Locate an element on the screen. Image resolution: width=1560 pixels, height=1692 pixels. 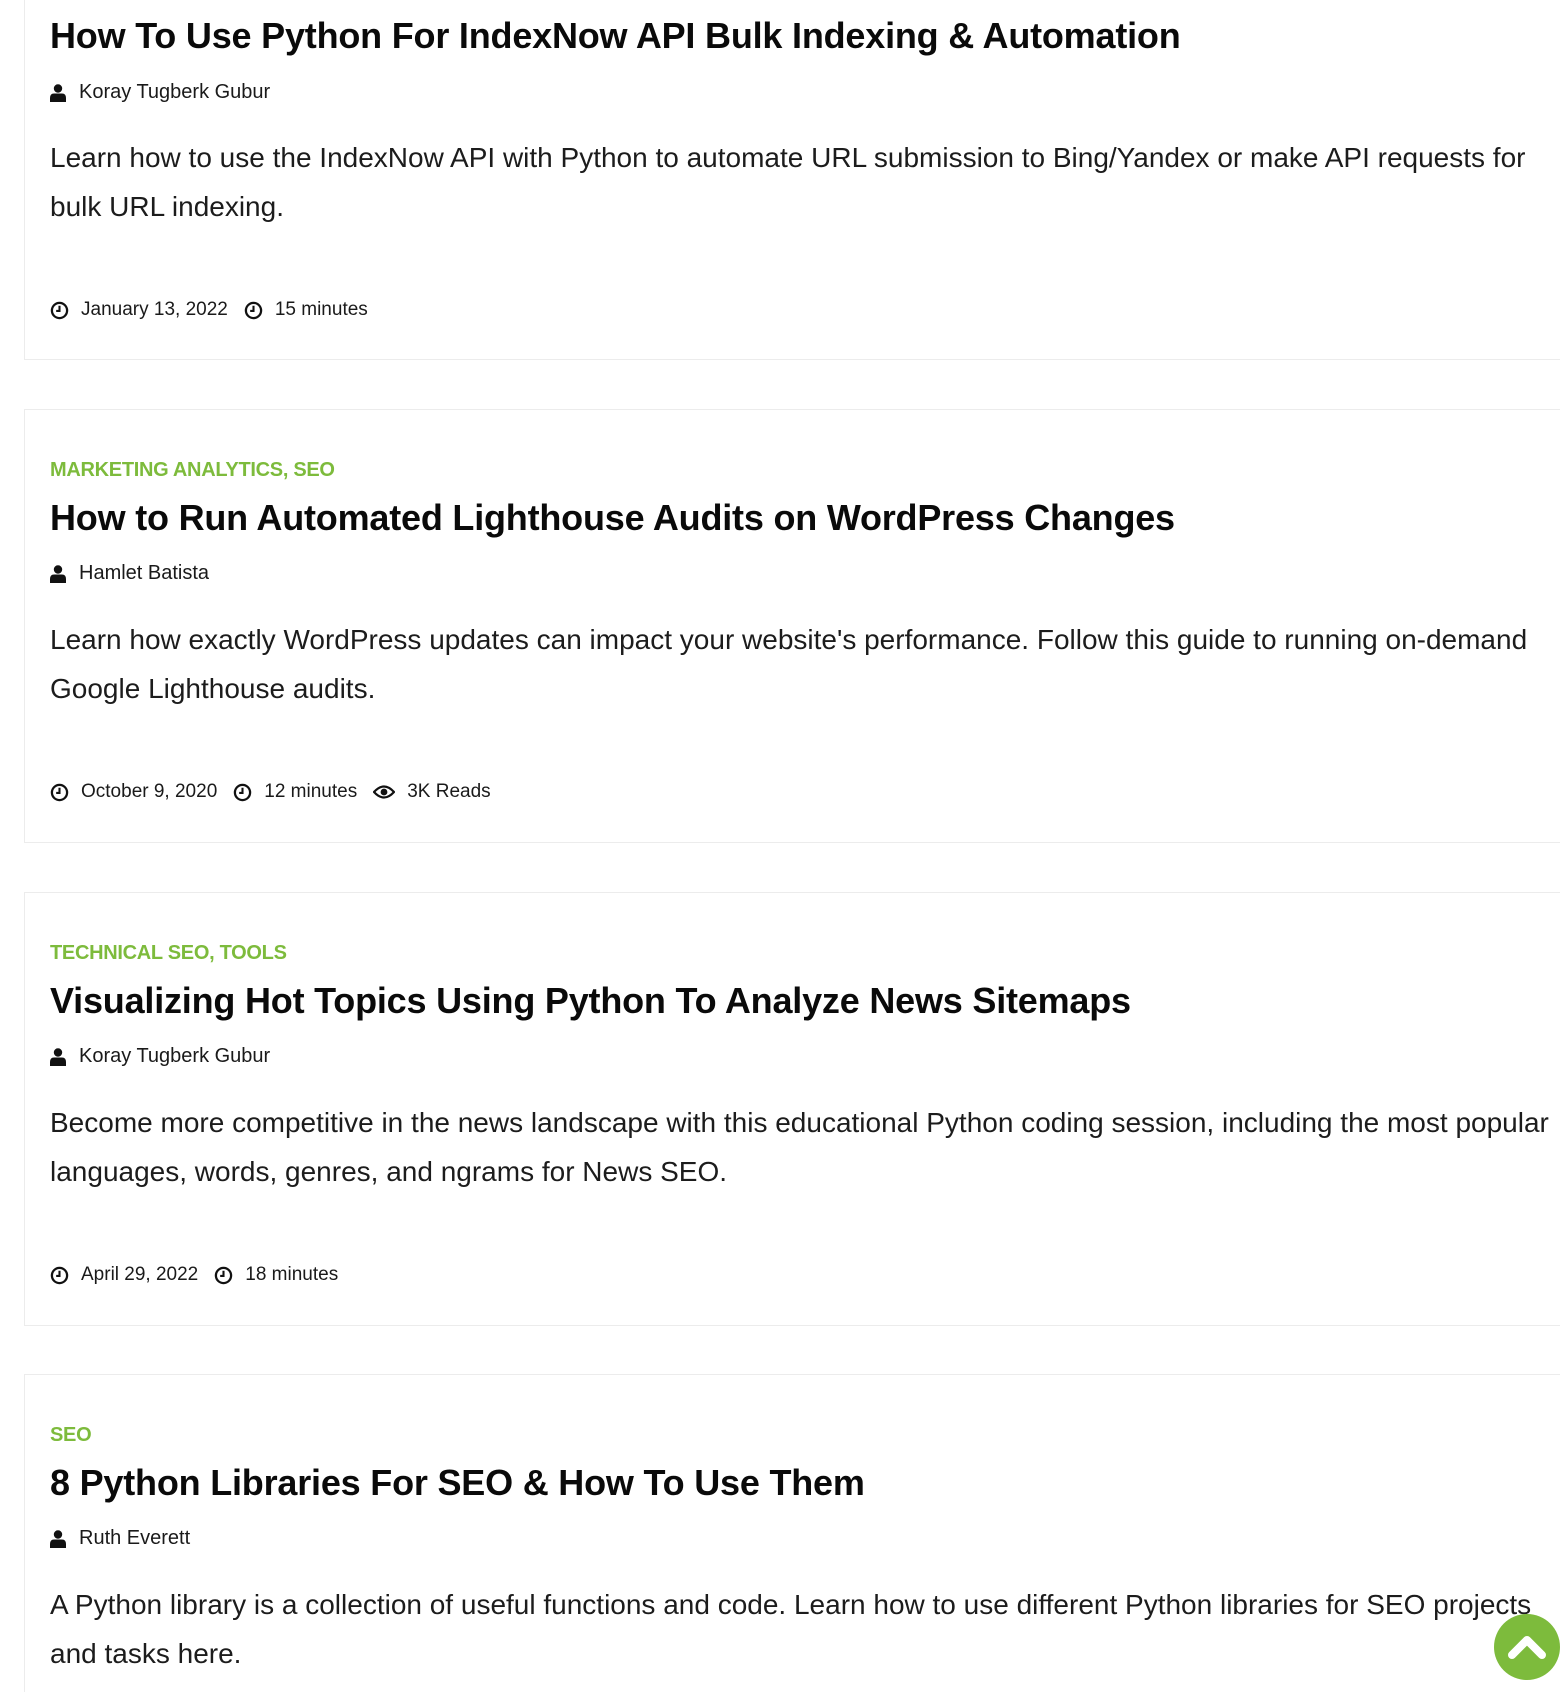
read-time-text: 12 minutes is located at coordinates (311, 791).